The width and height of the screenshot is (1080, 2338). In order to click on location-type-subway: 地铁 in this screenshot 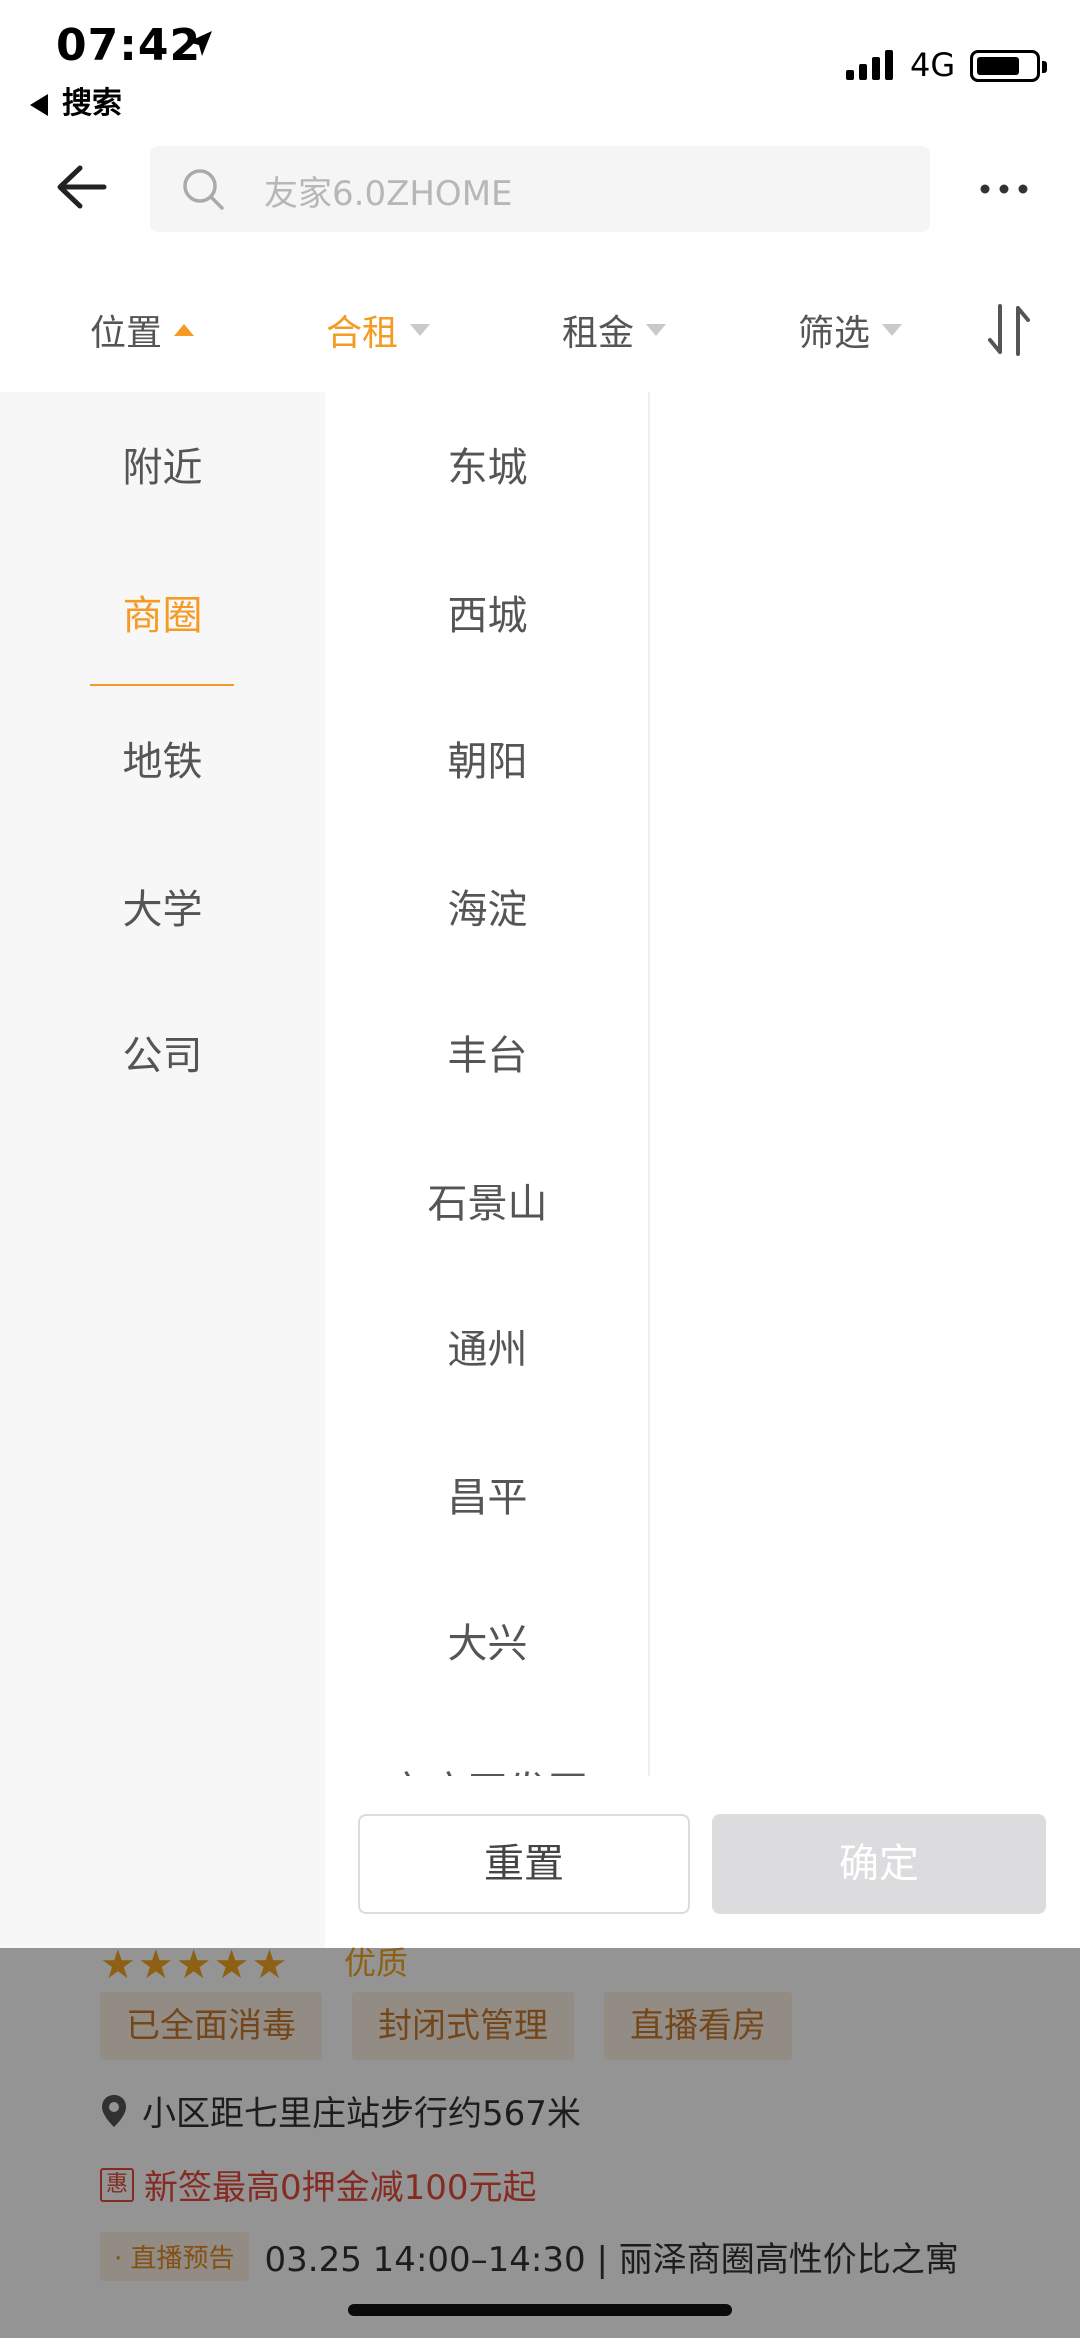, I will do `click(162, 762)`.